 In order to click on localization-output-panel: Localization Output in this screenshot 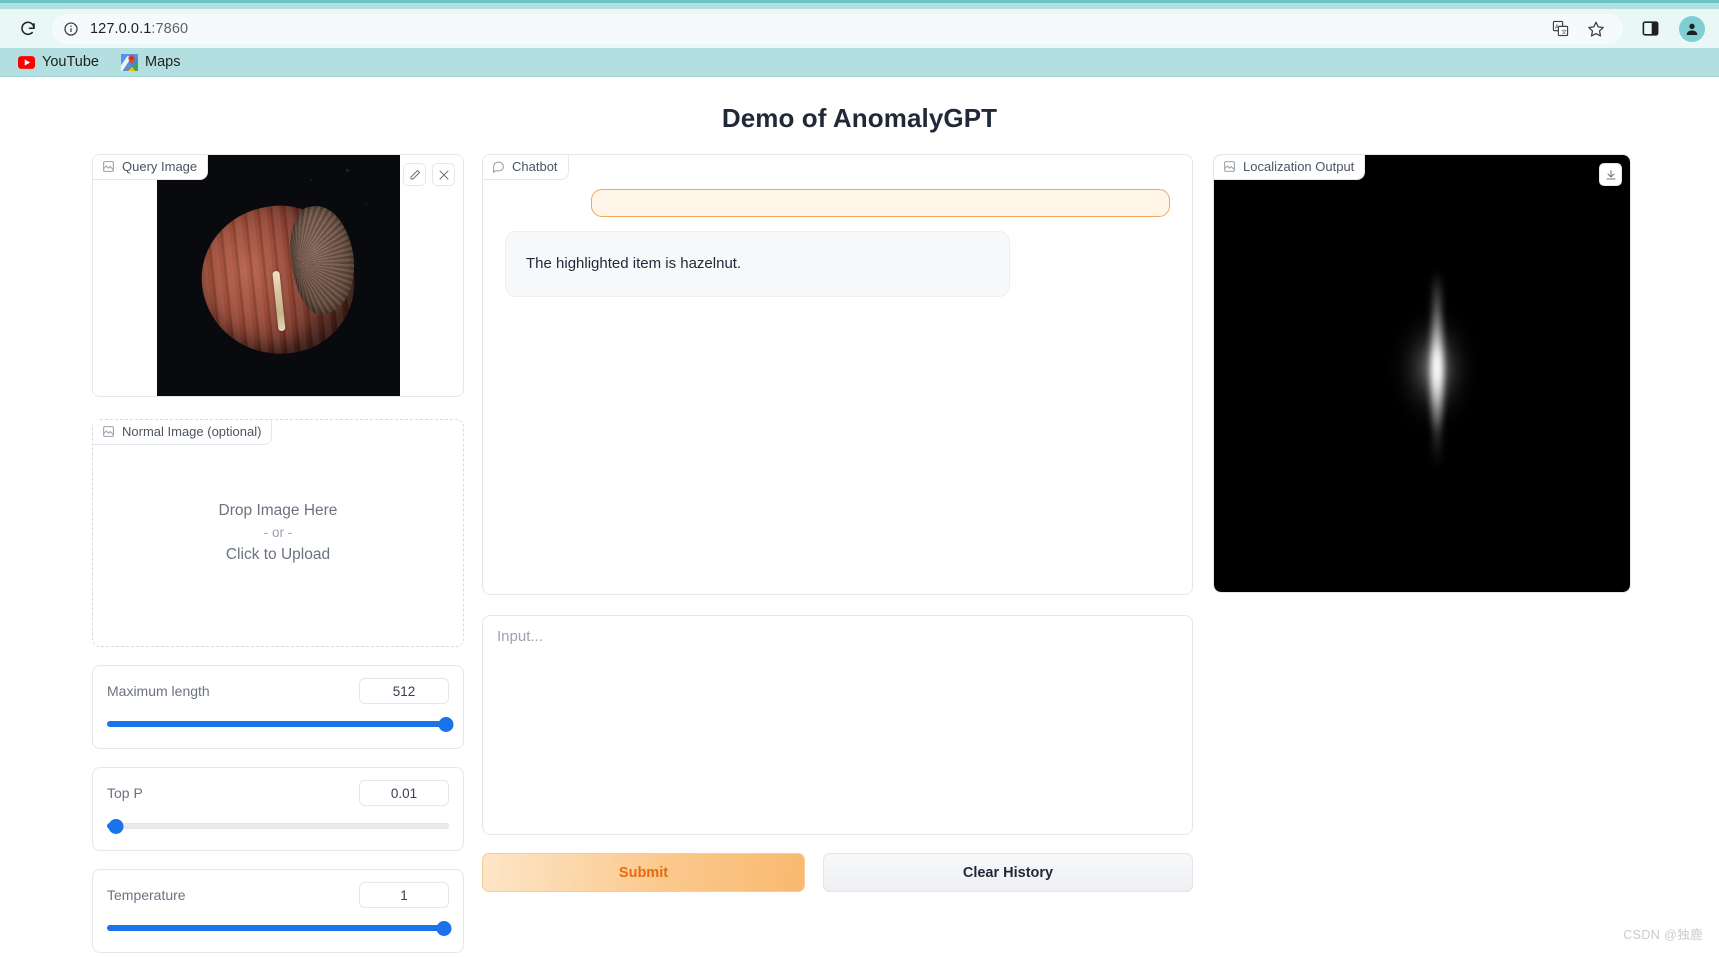, I will do `click(1422, 373)`.